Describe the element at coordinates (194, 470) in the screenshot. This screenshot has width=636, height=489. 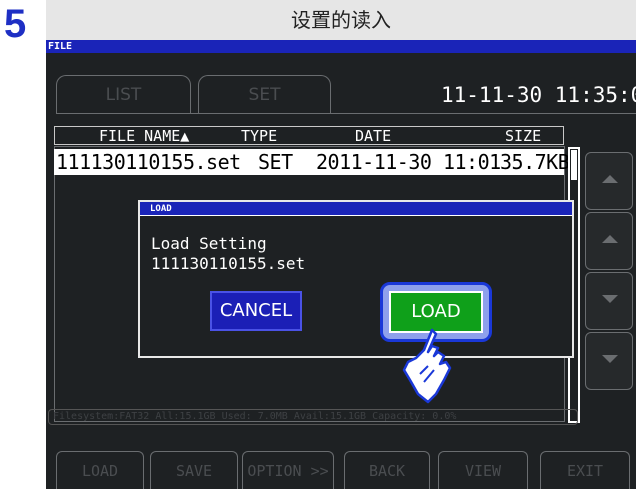
I see `save-function-button: SAVE` at that location.